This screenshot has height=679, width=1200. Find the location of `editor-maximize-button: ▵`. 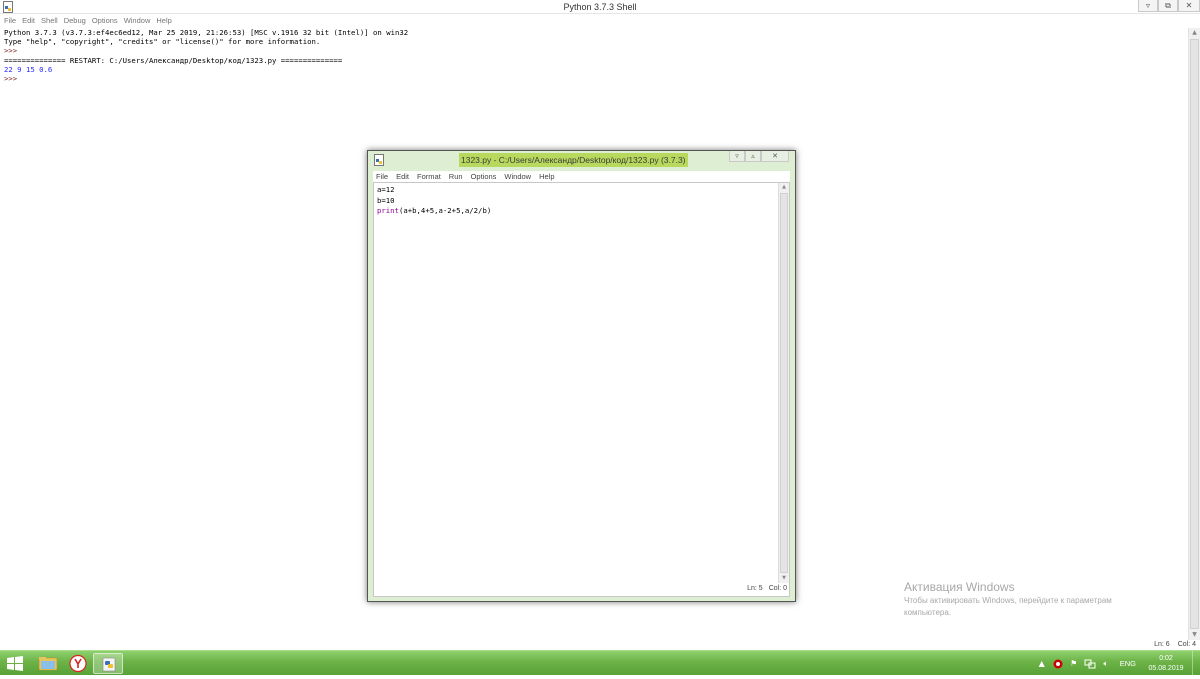

editor-maximize-button: ▵ is located at coordinates (753, 156).